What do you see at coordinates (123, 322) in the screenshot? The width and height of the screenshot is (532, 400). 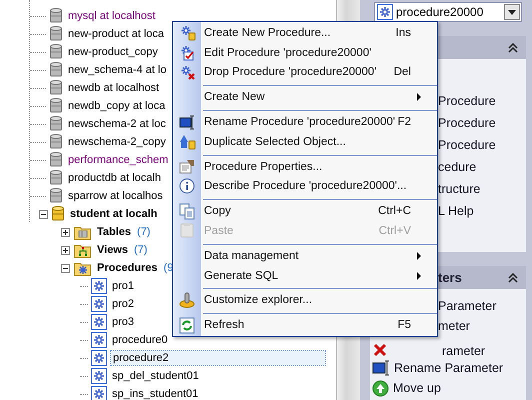 I see `procedure-item: pro3` at bounding box center [123, 322].